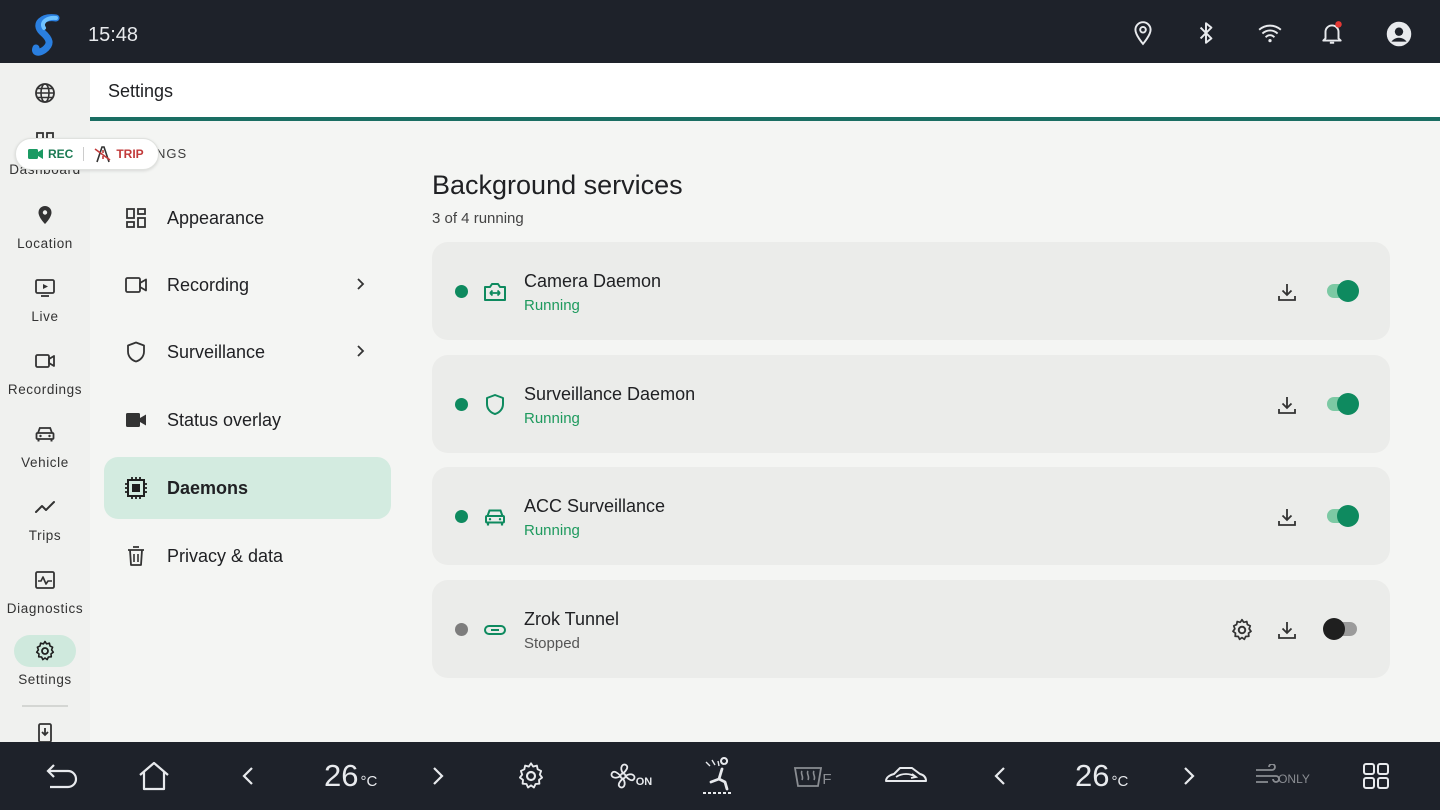  I want to click on rail-item-settings: Settings, so click(45, 661).